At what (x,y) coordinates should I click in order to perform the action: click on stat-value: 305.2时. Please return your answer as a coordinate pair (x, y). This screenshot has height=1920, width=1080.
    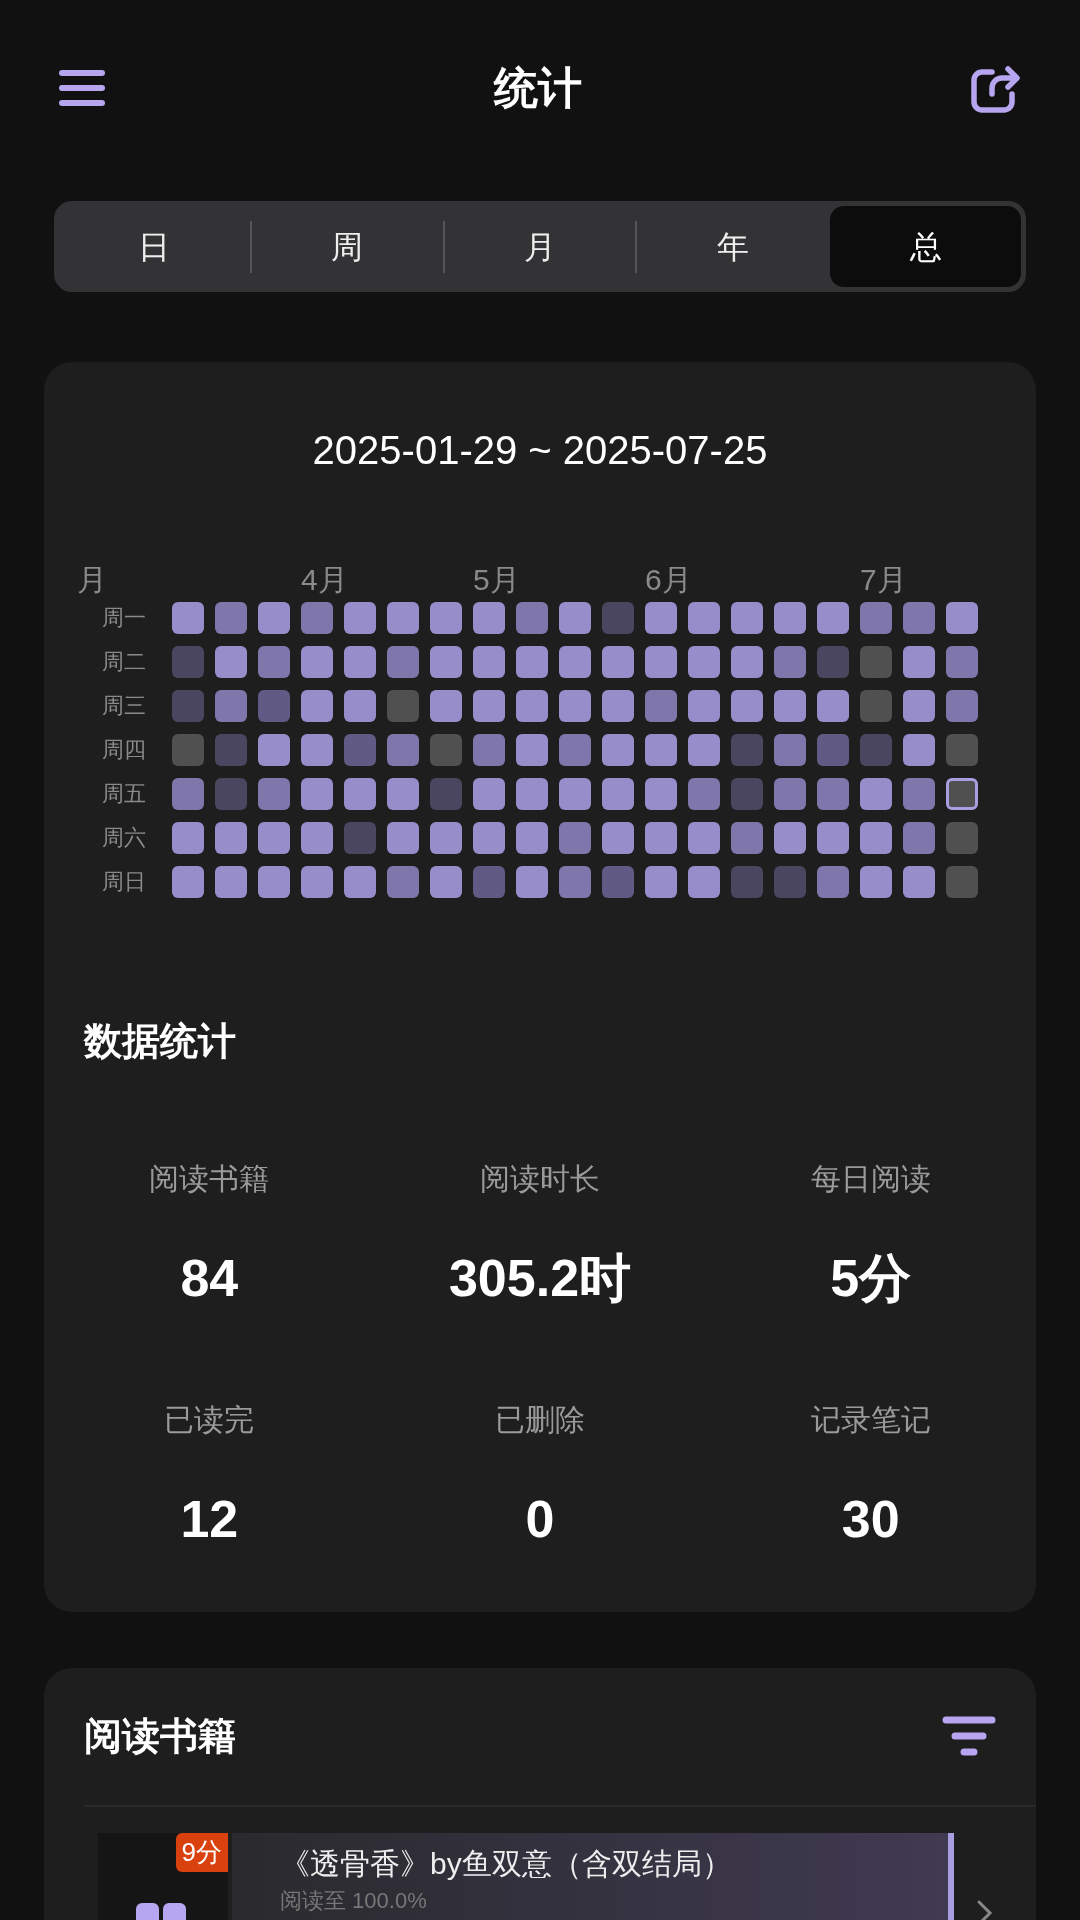
    Looking at the image, I should click on (540, 1278).